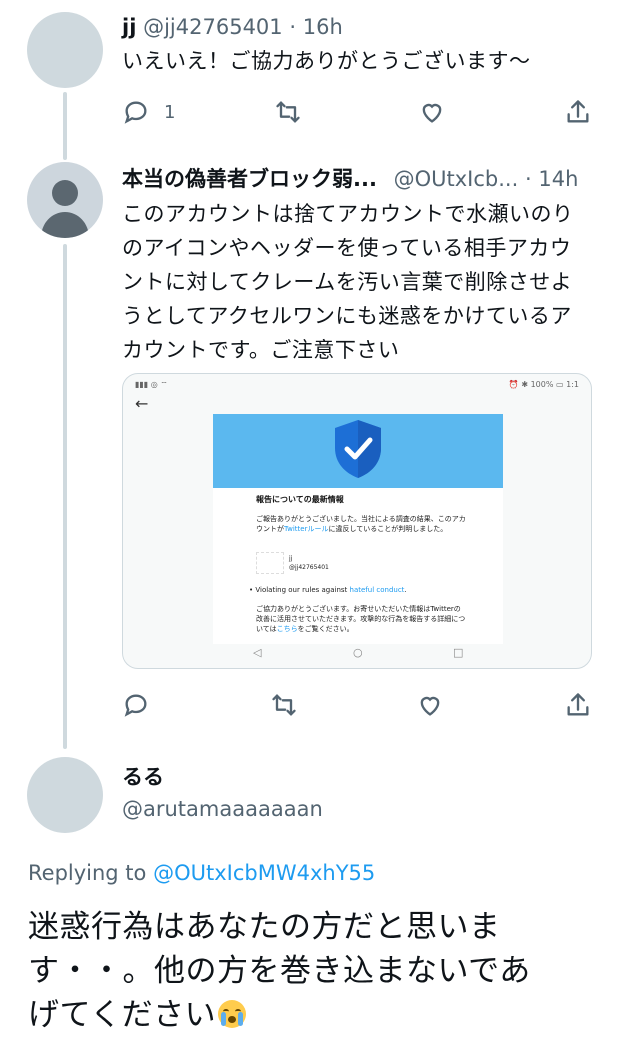 The height and width of the screenshot is (1042, 620). I want to click on tweet-text-line: げてください, so click(308, 1015).